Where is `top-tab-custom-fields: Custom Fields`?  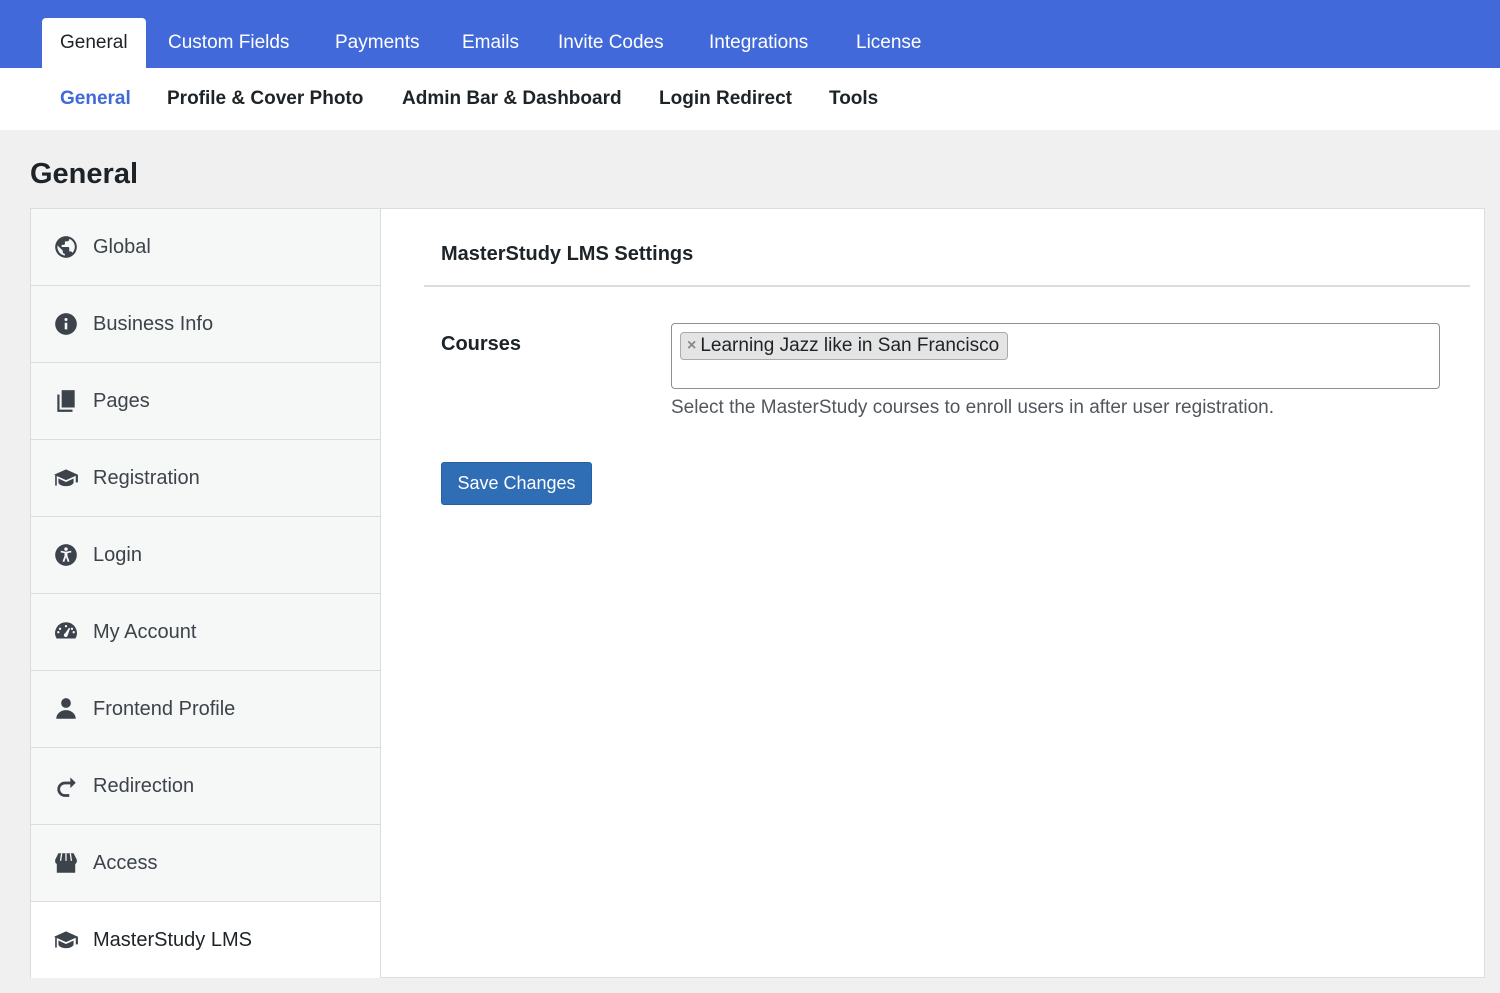 top-tab-custom-fields: Custom Fields is located at coordinates (228, 43).